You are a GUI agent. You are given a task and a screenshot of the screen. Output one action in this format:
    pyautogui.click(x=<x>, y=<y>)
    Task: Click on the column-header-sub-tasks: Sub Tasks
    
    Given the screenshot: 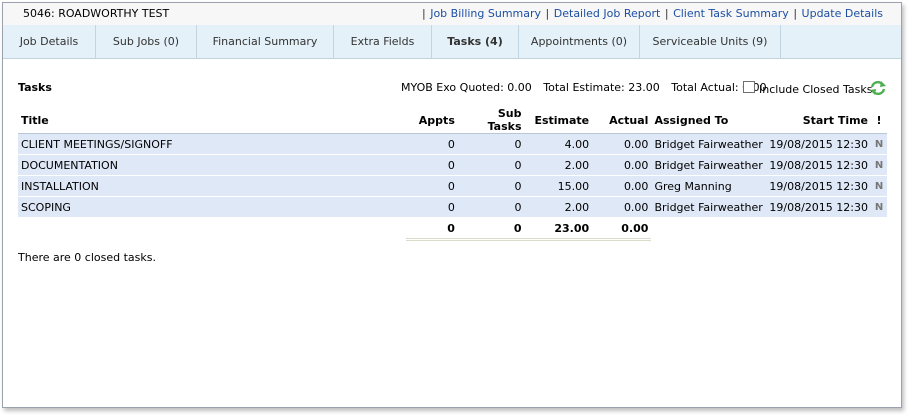 What is the action you would take?
    pyautogui.click(x=491, y=120)
    